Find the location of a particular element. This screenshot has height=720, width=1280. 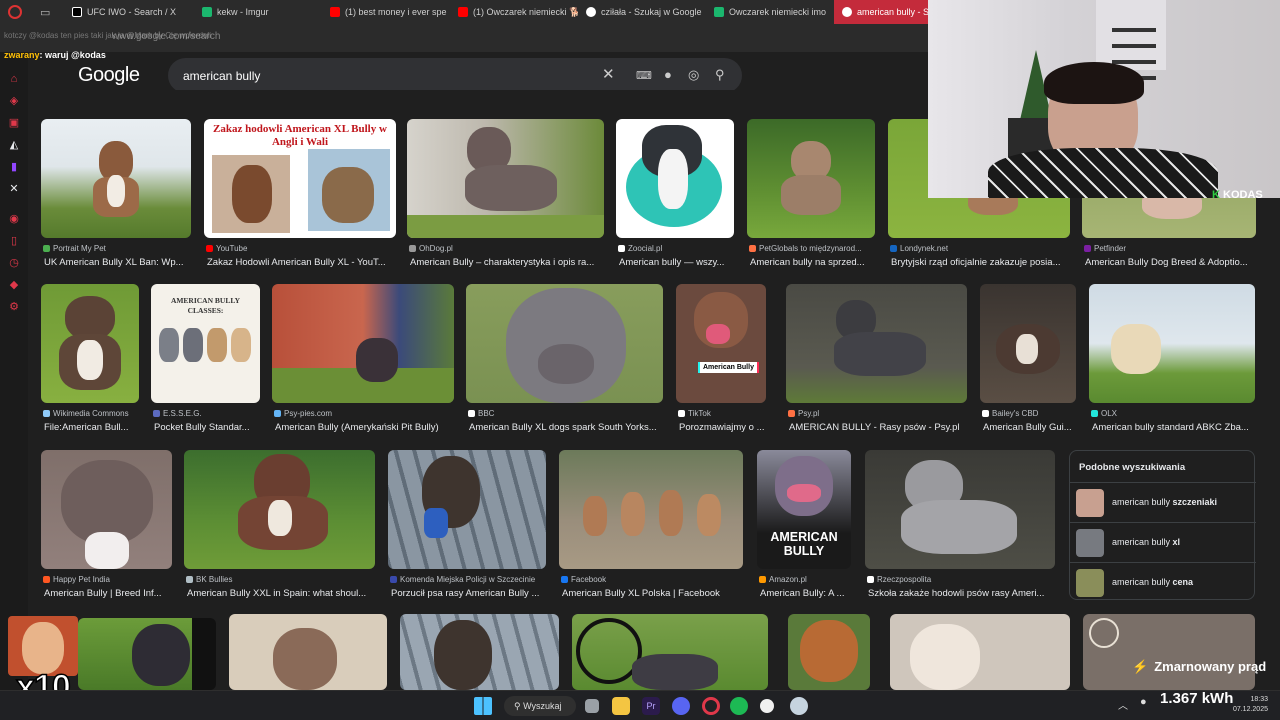

spotify-icon is located at coordinates (739, 706).